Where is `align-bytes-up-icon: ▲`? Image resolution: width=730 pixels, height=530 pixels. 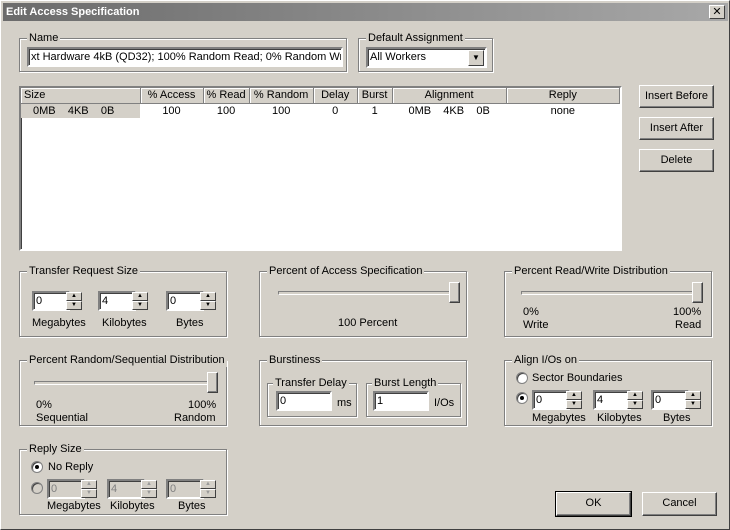 align-bytes-up-icon: ▲ is located at coordinates (693, 395).